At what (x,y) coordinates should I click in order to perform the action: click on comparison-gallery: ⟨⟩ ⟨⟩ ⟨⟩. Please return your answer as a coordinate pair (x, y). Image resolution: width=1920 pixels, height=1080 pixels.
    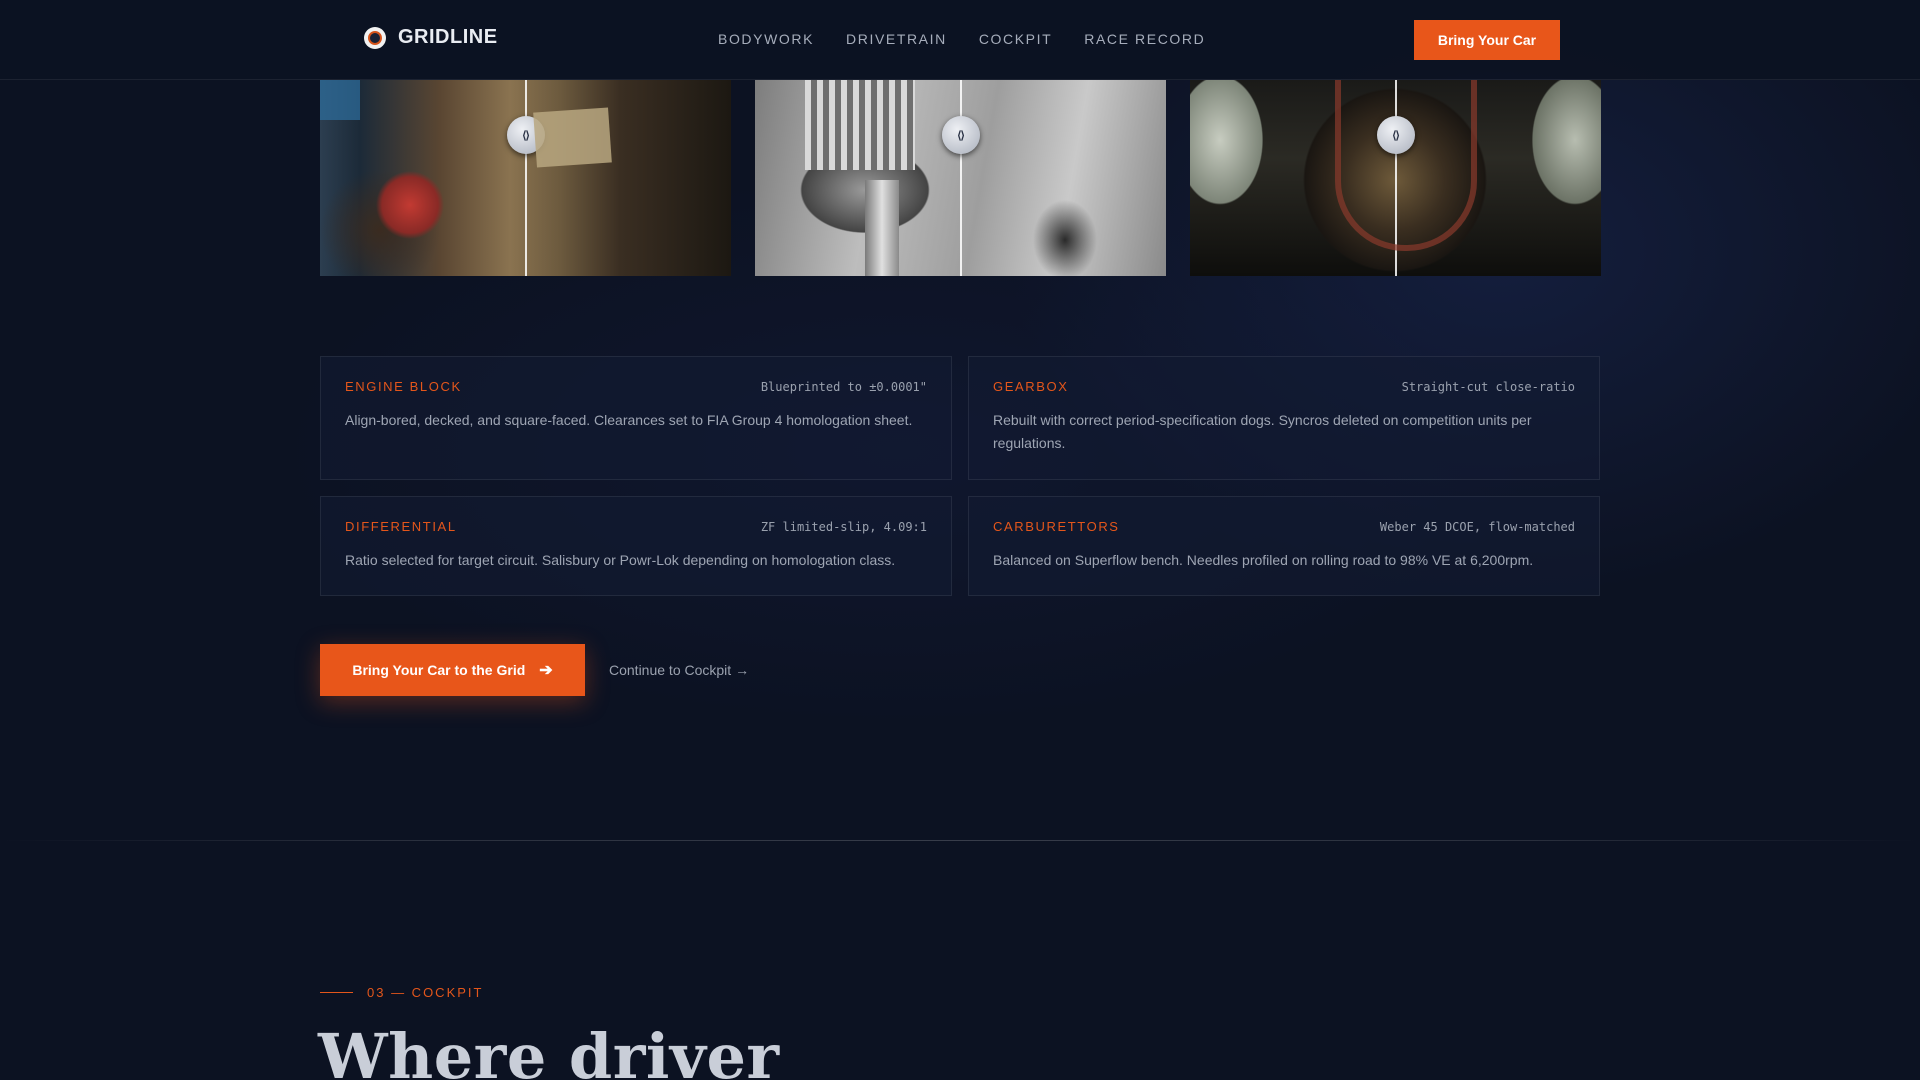
    Looking at the image, I should click on (960, 178).